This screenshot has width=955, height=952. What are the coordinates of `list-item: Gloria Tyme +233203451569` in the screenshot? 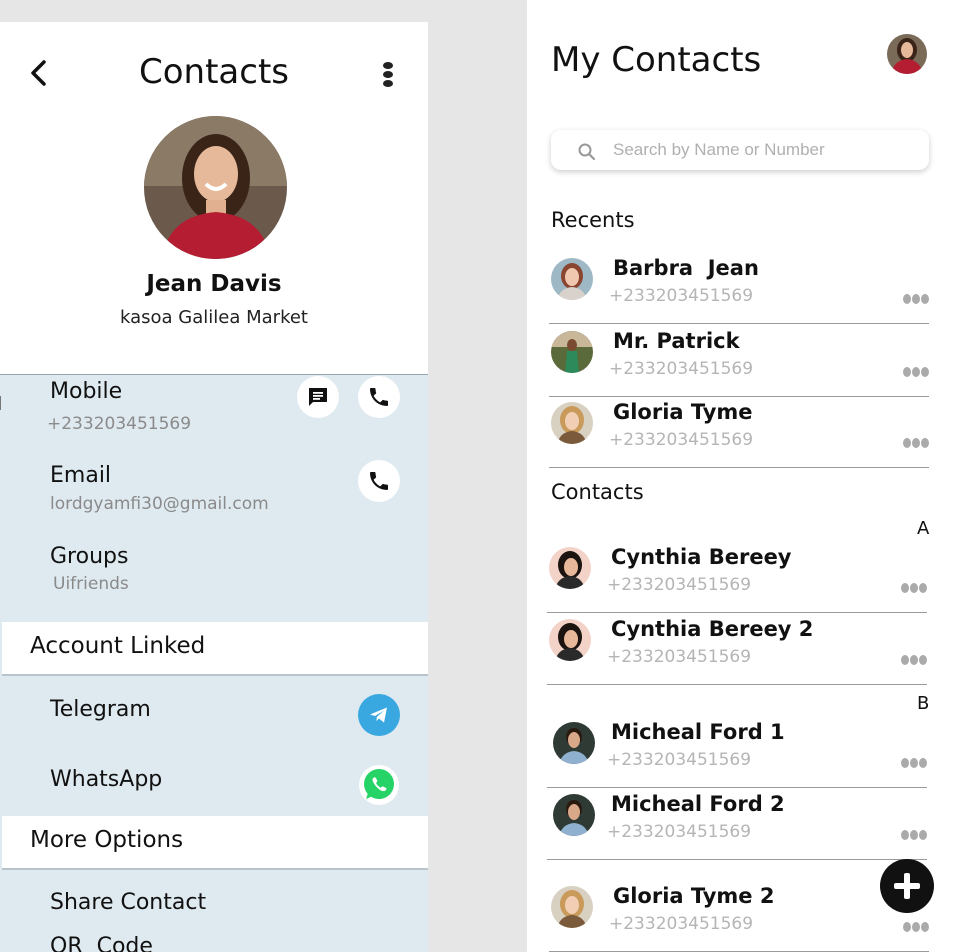 It's located at (739, 432).